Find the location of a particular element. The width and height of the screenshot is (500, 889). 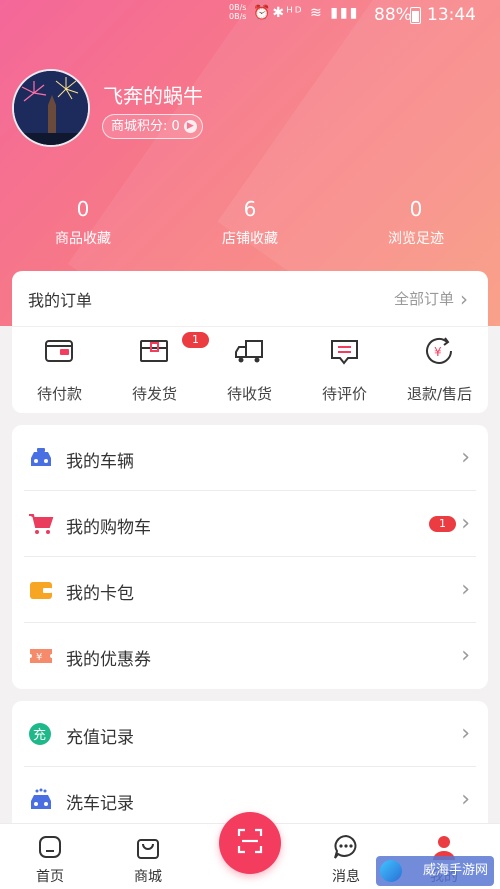

order-pending-shipment: 1 待发货 is located at coordinates (158, 368).